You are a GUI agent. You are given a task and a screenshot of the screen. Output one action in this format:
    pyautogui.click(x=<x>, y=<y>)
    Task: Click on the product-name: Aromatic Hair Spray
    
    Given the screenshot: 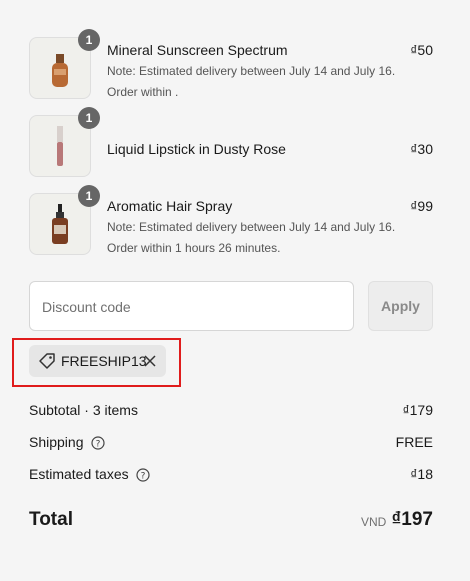 What is the action you would take?
    pyautogui.click(x=170, y=206)
    